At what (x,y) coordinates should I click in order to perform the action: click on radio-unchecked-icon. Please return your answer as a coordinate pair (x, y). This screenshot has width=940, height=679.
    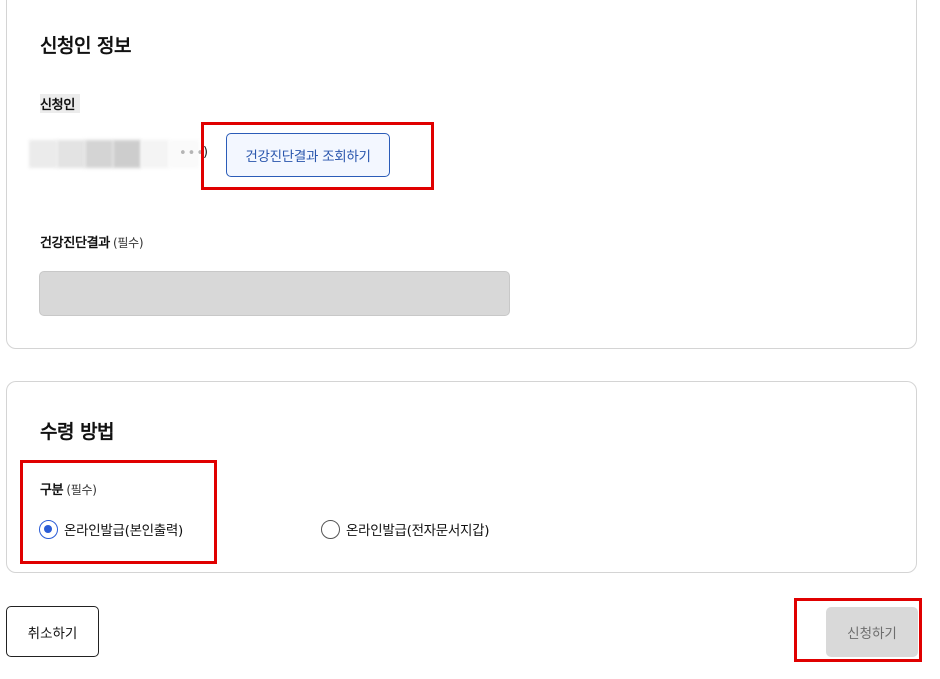
    Looking at the image, I should click on (330, 529).